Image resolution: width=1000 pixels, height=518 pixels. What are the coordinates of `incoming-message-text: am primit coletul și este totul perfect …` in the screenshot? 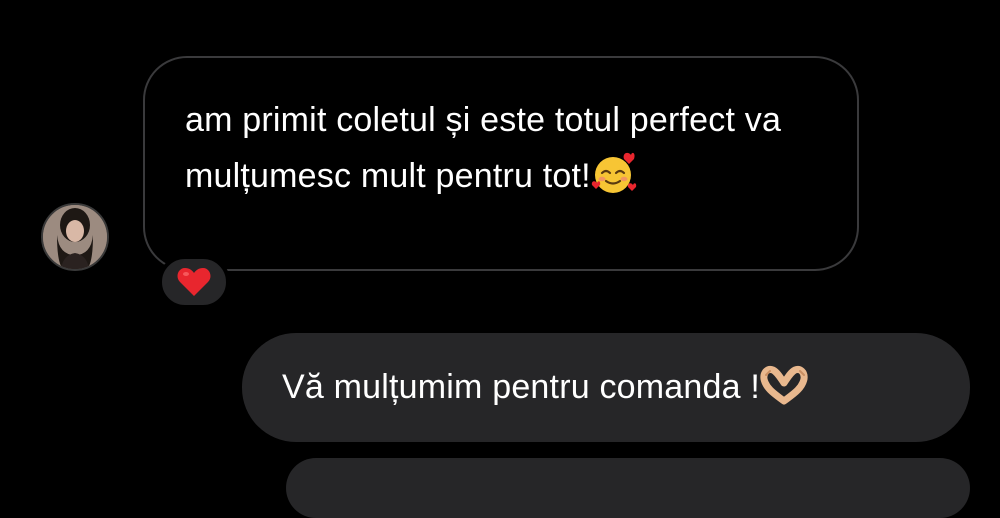 It's located at (501, 152).